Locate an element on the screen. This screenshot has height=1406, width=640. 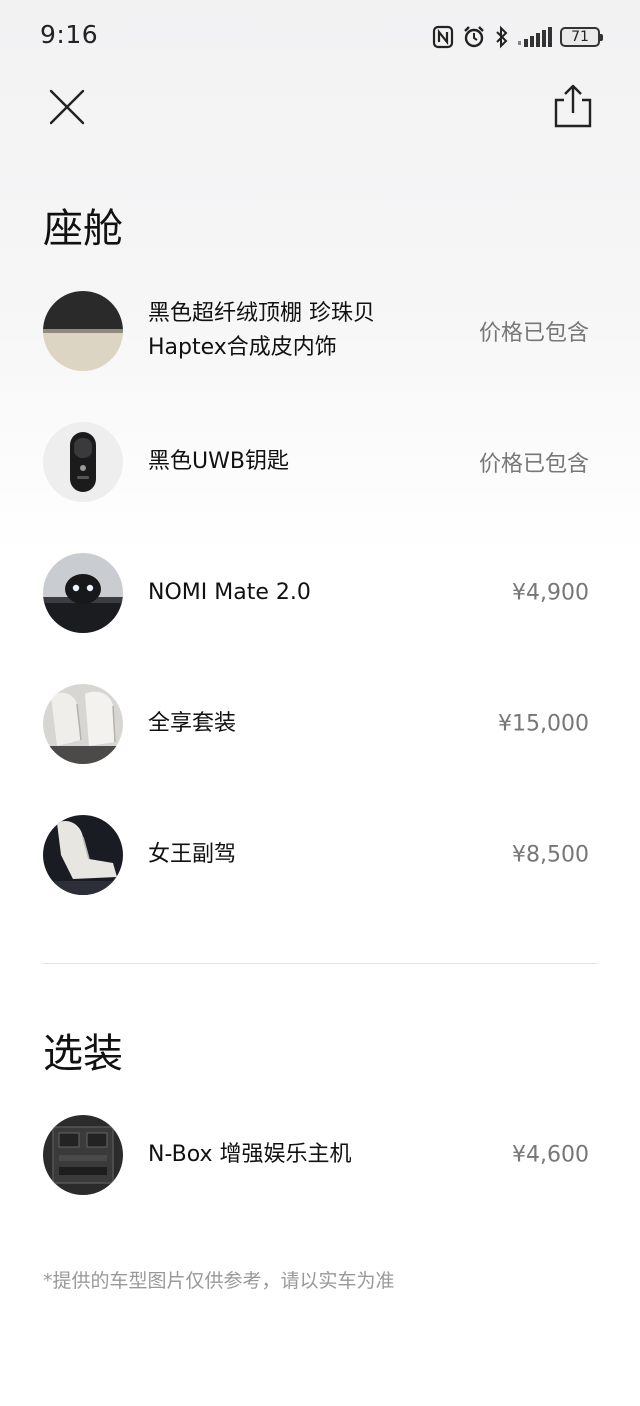
share-button is located at coordinates (573, 106).